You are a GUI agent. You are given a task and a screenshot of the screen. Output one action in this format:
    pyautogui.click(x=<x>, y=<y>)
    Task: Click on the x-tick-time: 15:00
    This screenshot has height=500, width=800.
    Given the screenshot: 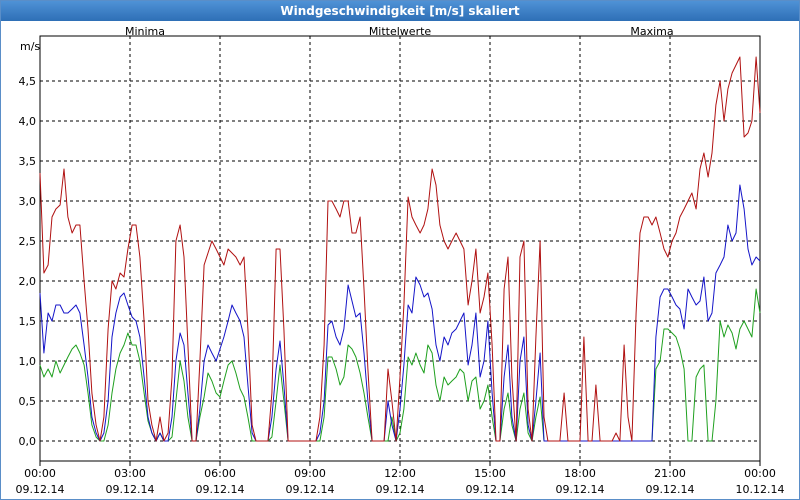 What is the action you would take?
    pyautogui.click(x=490, y=473)
    